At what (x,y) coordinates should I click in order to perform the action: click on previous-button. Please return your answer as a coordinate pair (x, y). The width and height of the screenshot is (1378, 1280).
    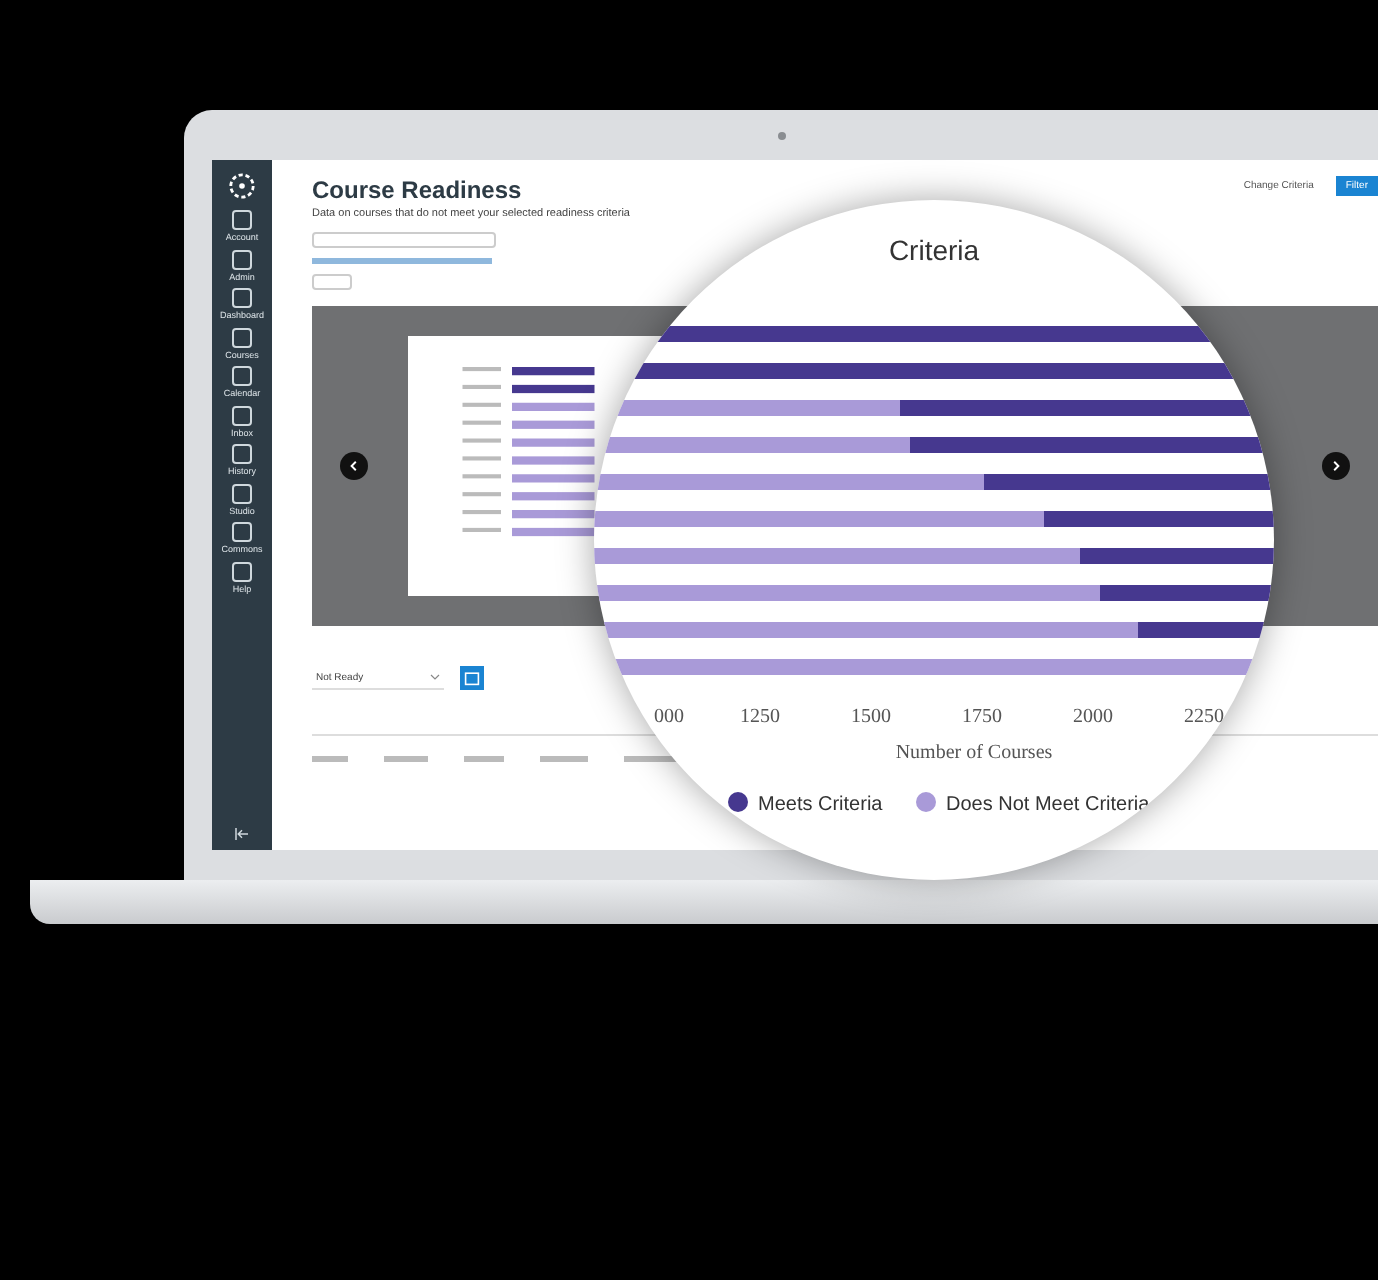
    Looking at the image, I should click on (354, 466).